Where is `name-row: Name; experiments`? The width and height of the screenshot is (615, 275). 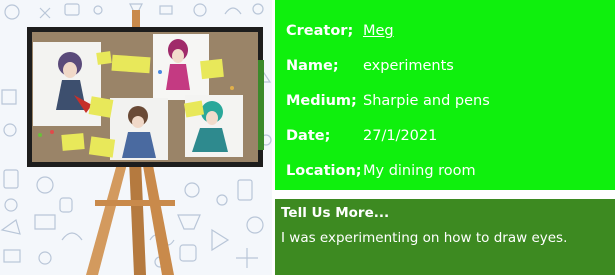 name-row: Name; experiments is located at coordinates (370, 66).